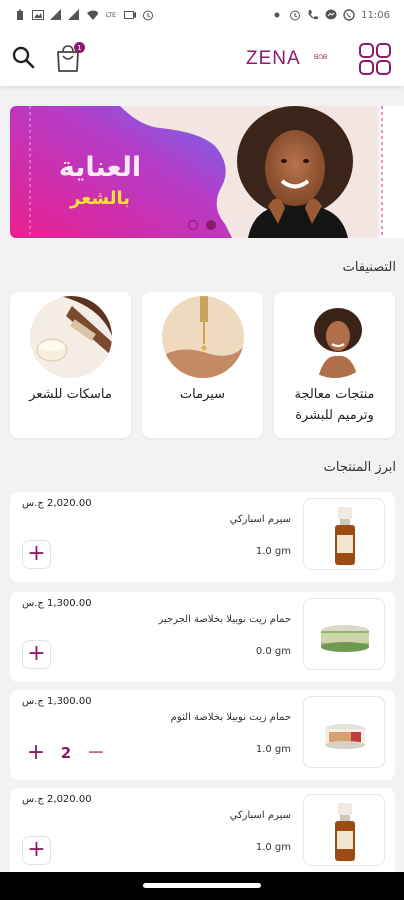 This screenshot has width=404, height=900. Describe the element at coordinates (130, 15) in the screenshot. I see `video-icon` at that location.